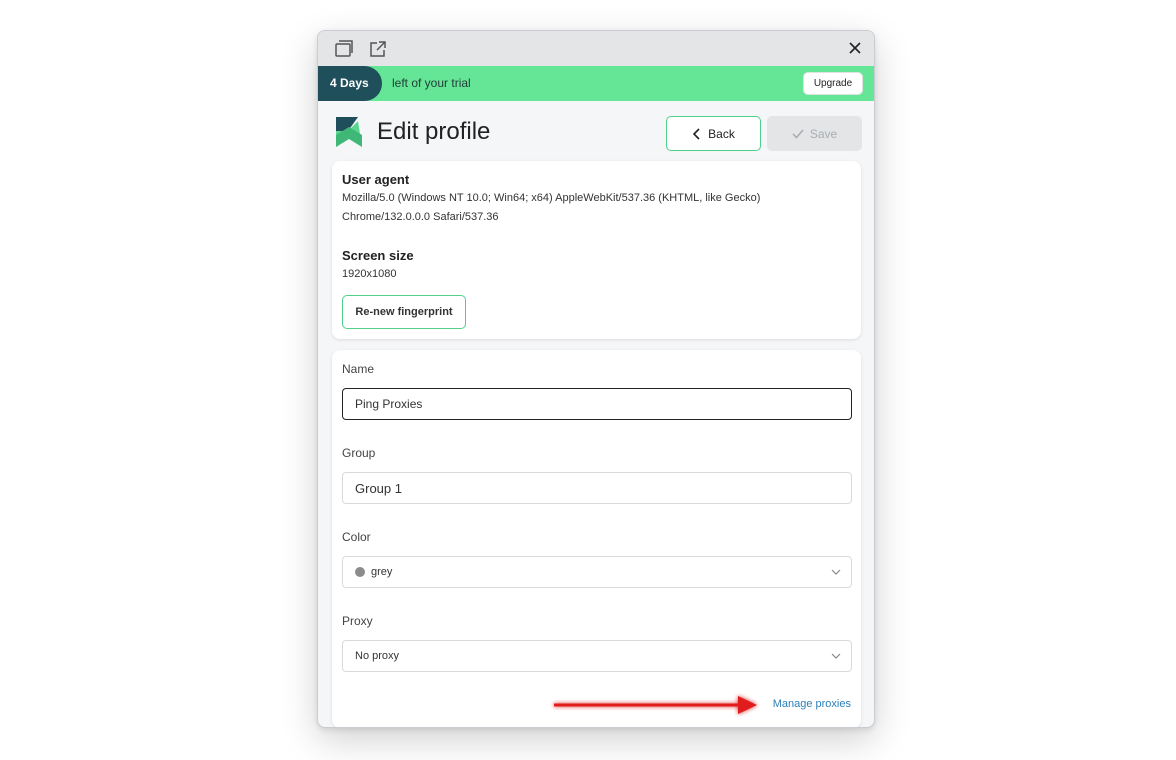  What do you see at coordinates (369, 274) in the screenshot?
I see `screen-size-value: 1920x1080` at bounding box center [369, 274].